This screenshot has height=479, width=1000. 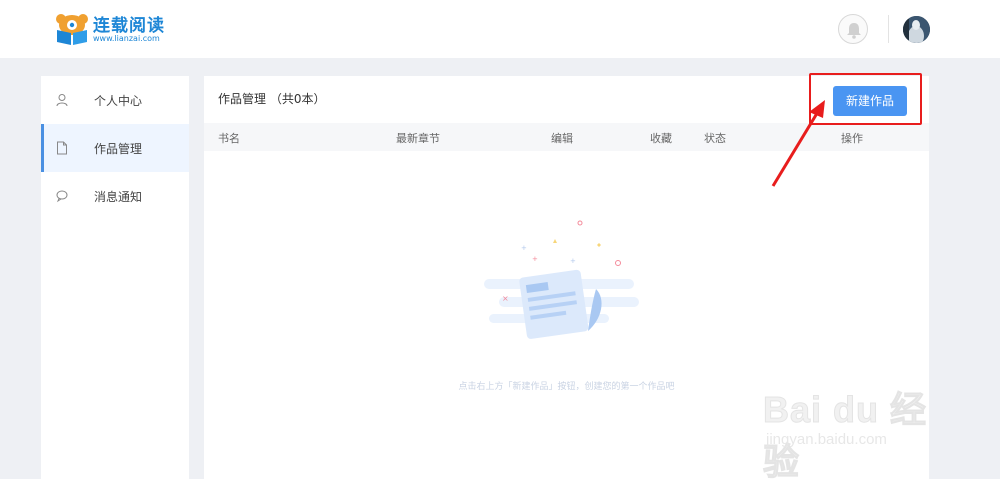 What do you see at coordinates (62, 196) in the screenshot?
I see `chat-bubble-icon` at bounding box center [62, 196].